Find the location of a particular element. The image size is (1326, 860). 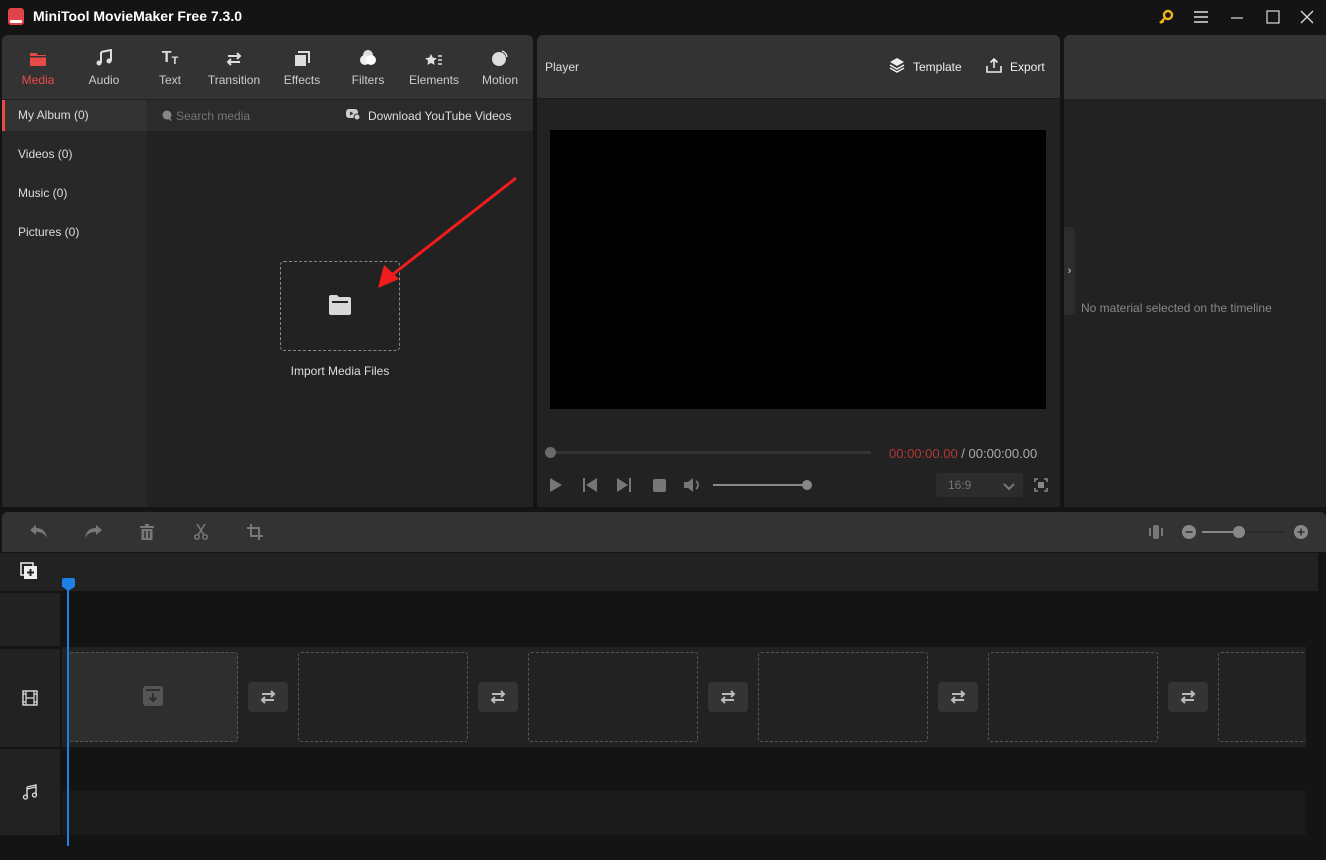

chevron-right-icon: › is located at coordinates (1069, 271).